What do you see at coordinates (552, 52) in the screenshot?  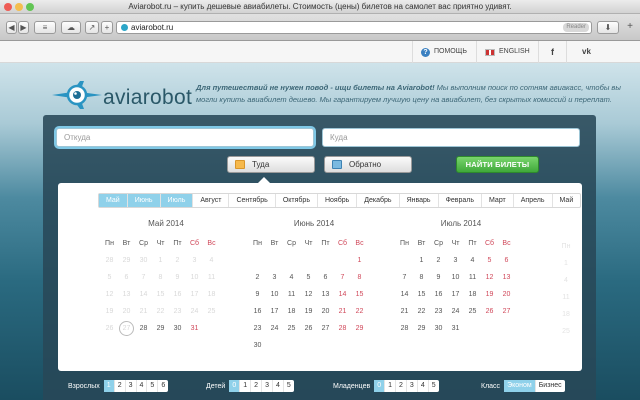 I see `facebook-icon: f` at bounding box center [552, 52].